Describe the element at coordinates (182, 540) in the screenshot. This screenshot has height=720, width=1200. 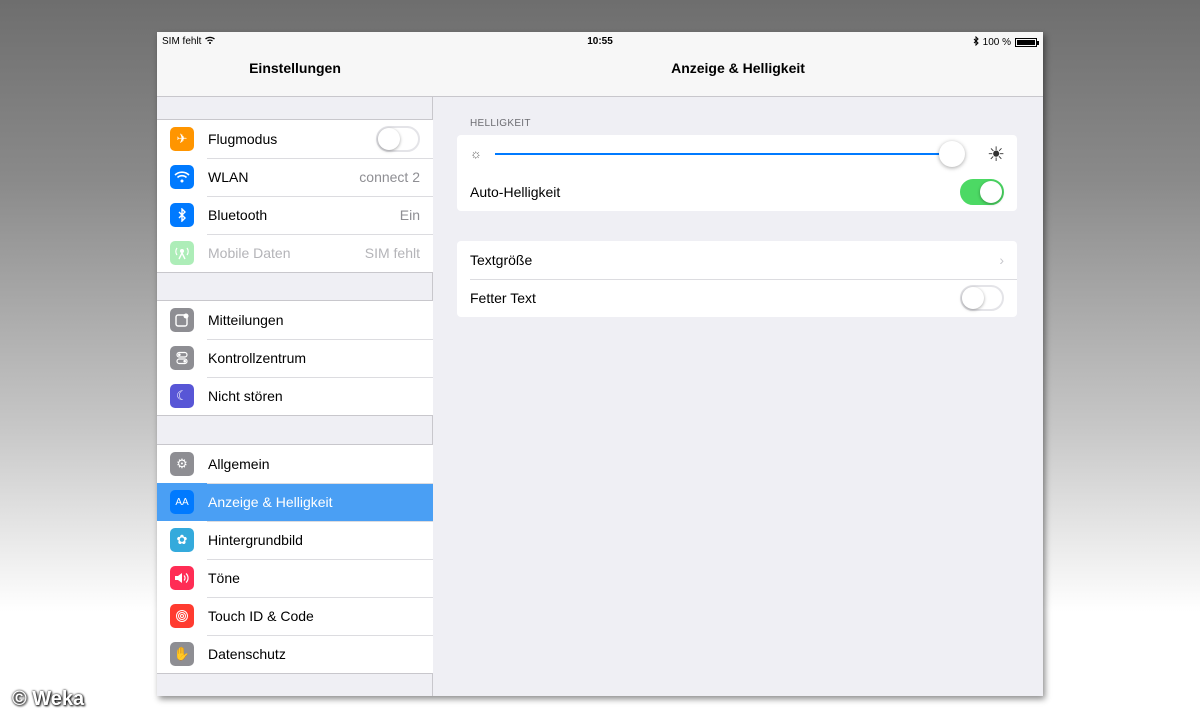
I see `wallpaper-icon: ✿` at that location.